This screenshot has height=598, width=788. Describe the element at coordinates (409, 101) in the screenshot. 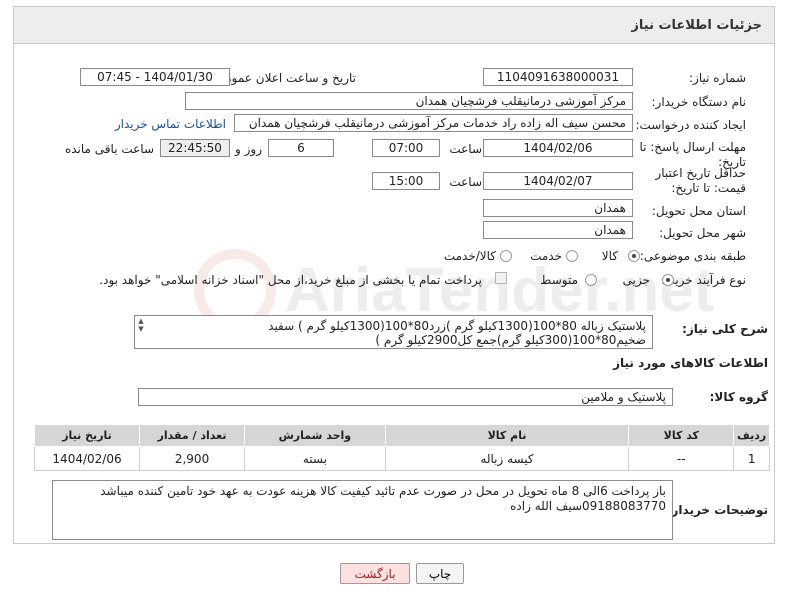

I see `buyer-field: مرکز آموزشی درمانیقلب فرشچیان همدان` at that location.